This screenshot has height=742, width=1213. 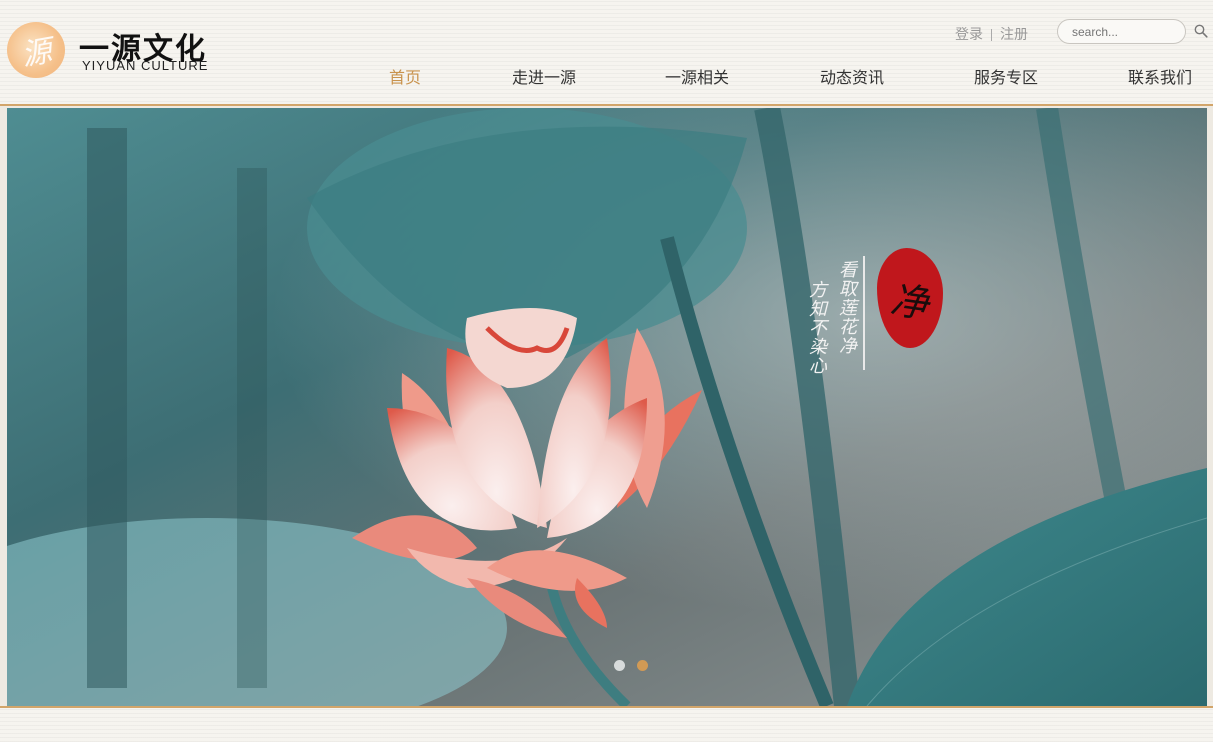 I want to click on main-nav: 首页 走进一源 一源相关 动态资讯 服务专区 联系我们, so click(x=606, y=76).